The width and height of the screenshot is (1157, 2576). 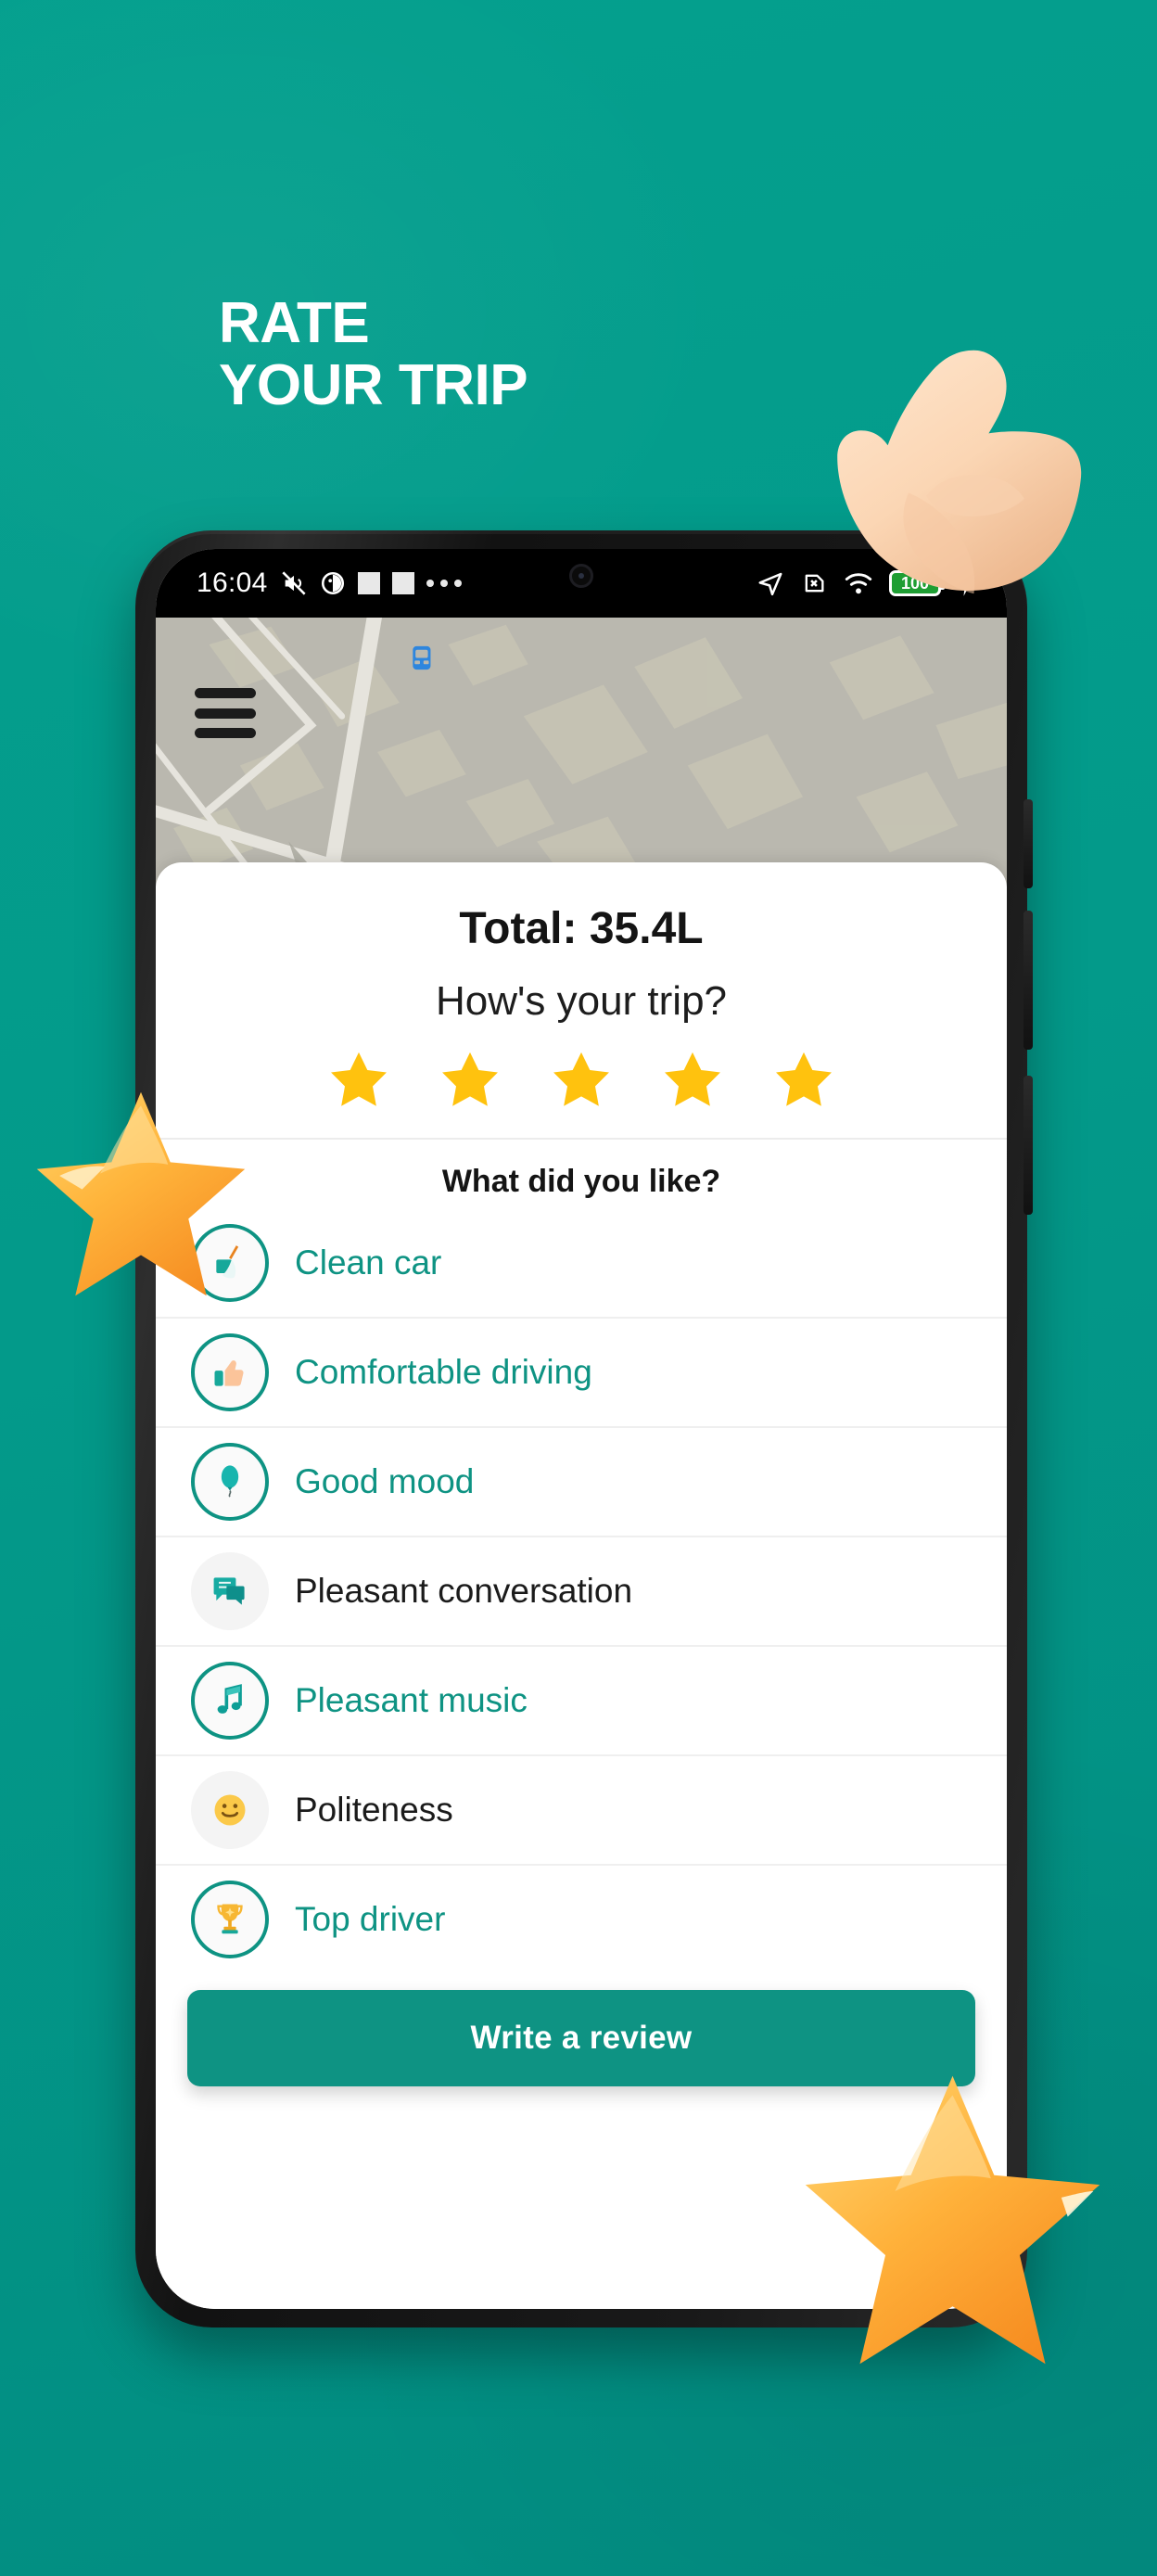 I want to click on option-pleasant-music: Pleasant music, so click(x=581, y=1701).